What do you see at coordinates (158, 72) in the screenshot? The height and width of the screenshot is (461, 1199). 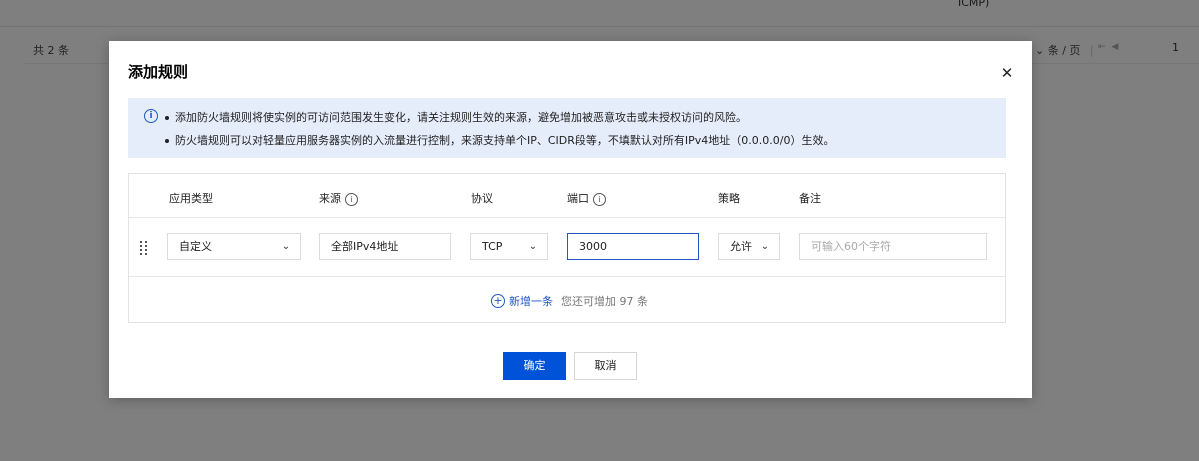 I see `dialog-title: 添加规则` at bounding box center [158, 72].